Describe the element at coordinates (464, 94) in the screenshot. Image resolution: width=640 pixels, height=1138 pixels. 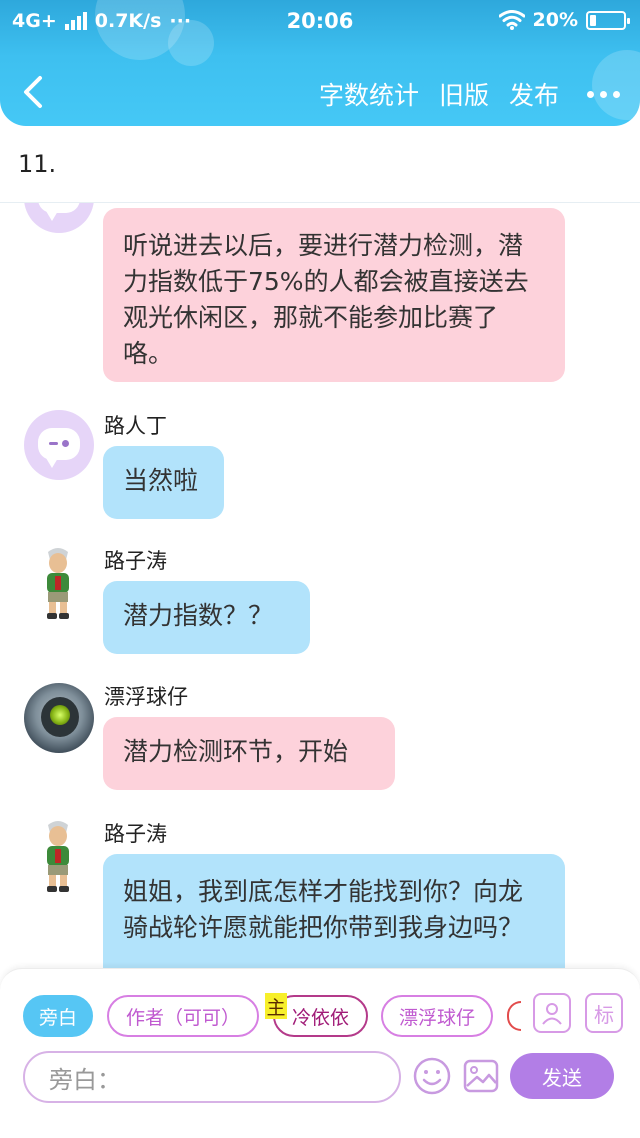
I see `old-version-button: 旧版` at that location.